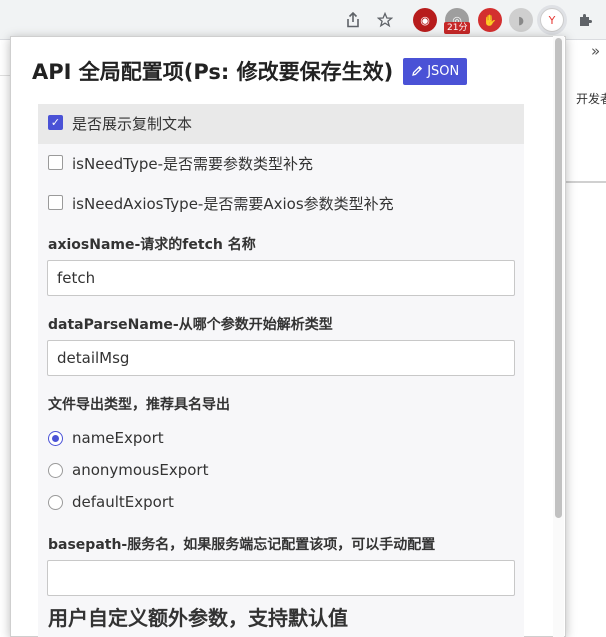 This screenshot has width=606, height=637. I want to click on monkey-extension-icon: ◉, so click(425, 20).